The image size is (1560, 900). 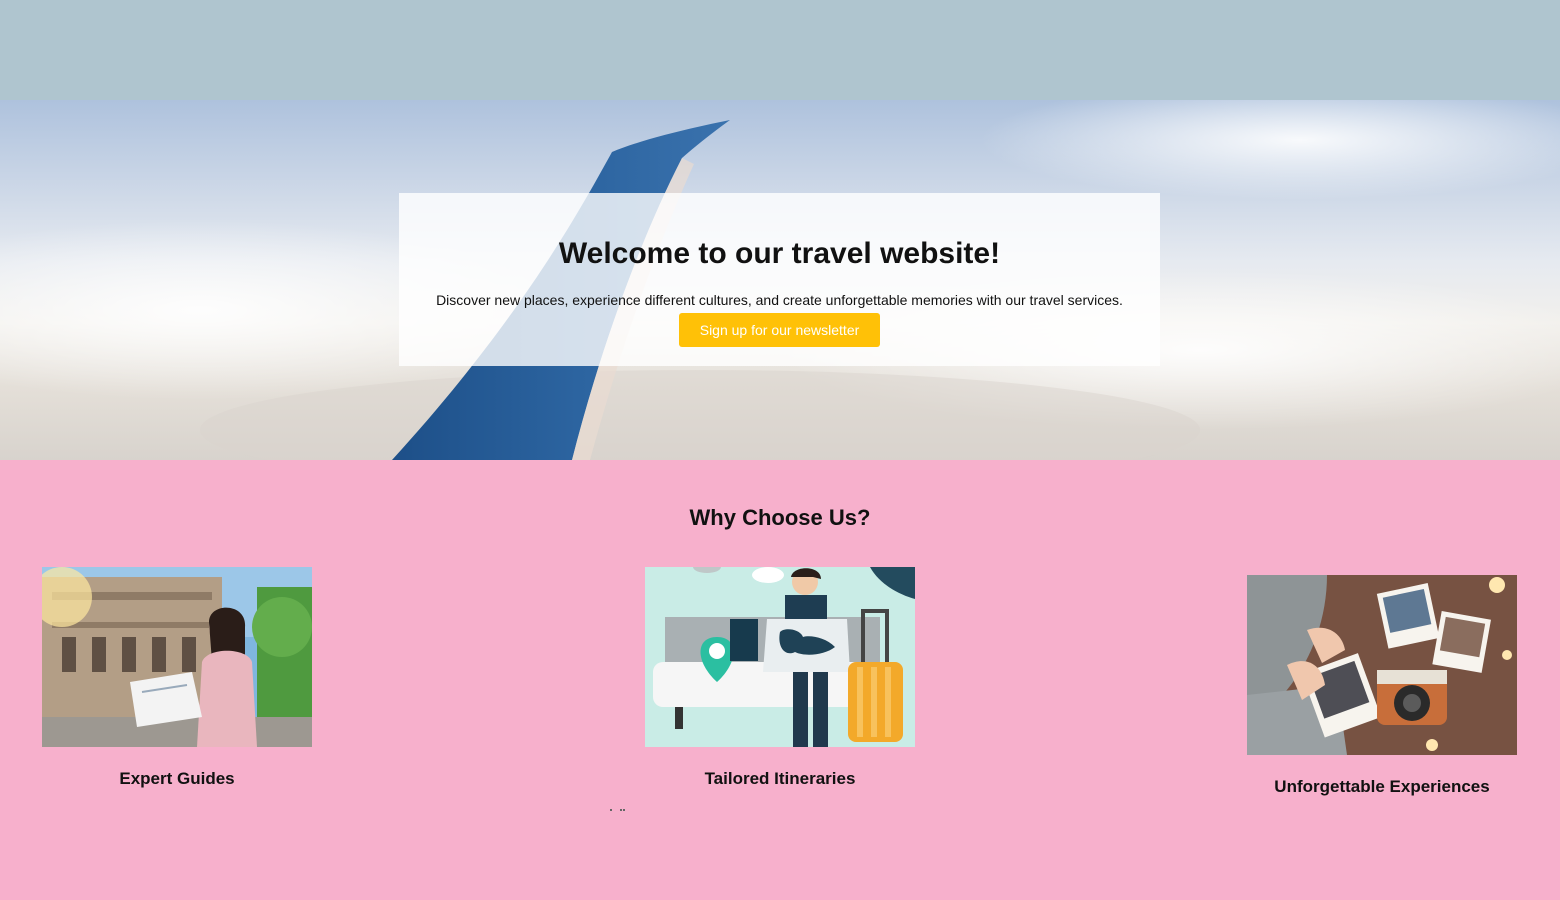 I want to click on feature-card-unforgettable-experiences: Unforgettable Experiences, so click(x=1382, y=686).